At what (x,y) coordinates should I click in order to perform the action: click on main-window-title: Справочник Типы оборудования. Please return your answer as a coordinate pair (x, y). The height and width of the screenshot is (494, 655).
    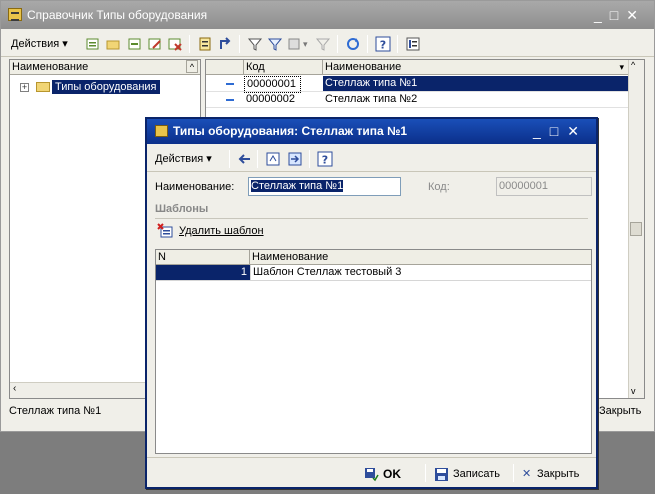
    Looking at the image, I should click on (117, 15).